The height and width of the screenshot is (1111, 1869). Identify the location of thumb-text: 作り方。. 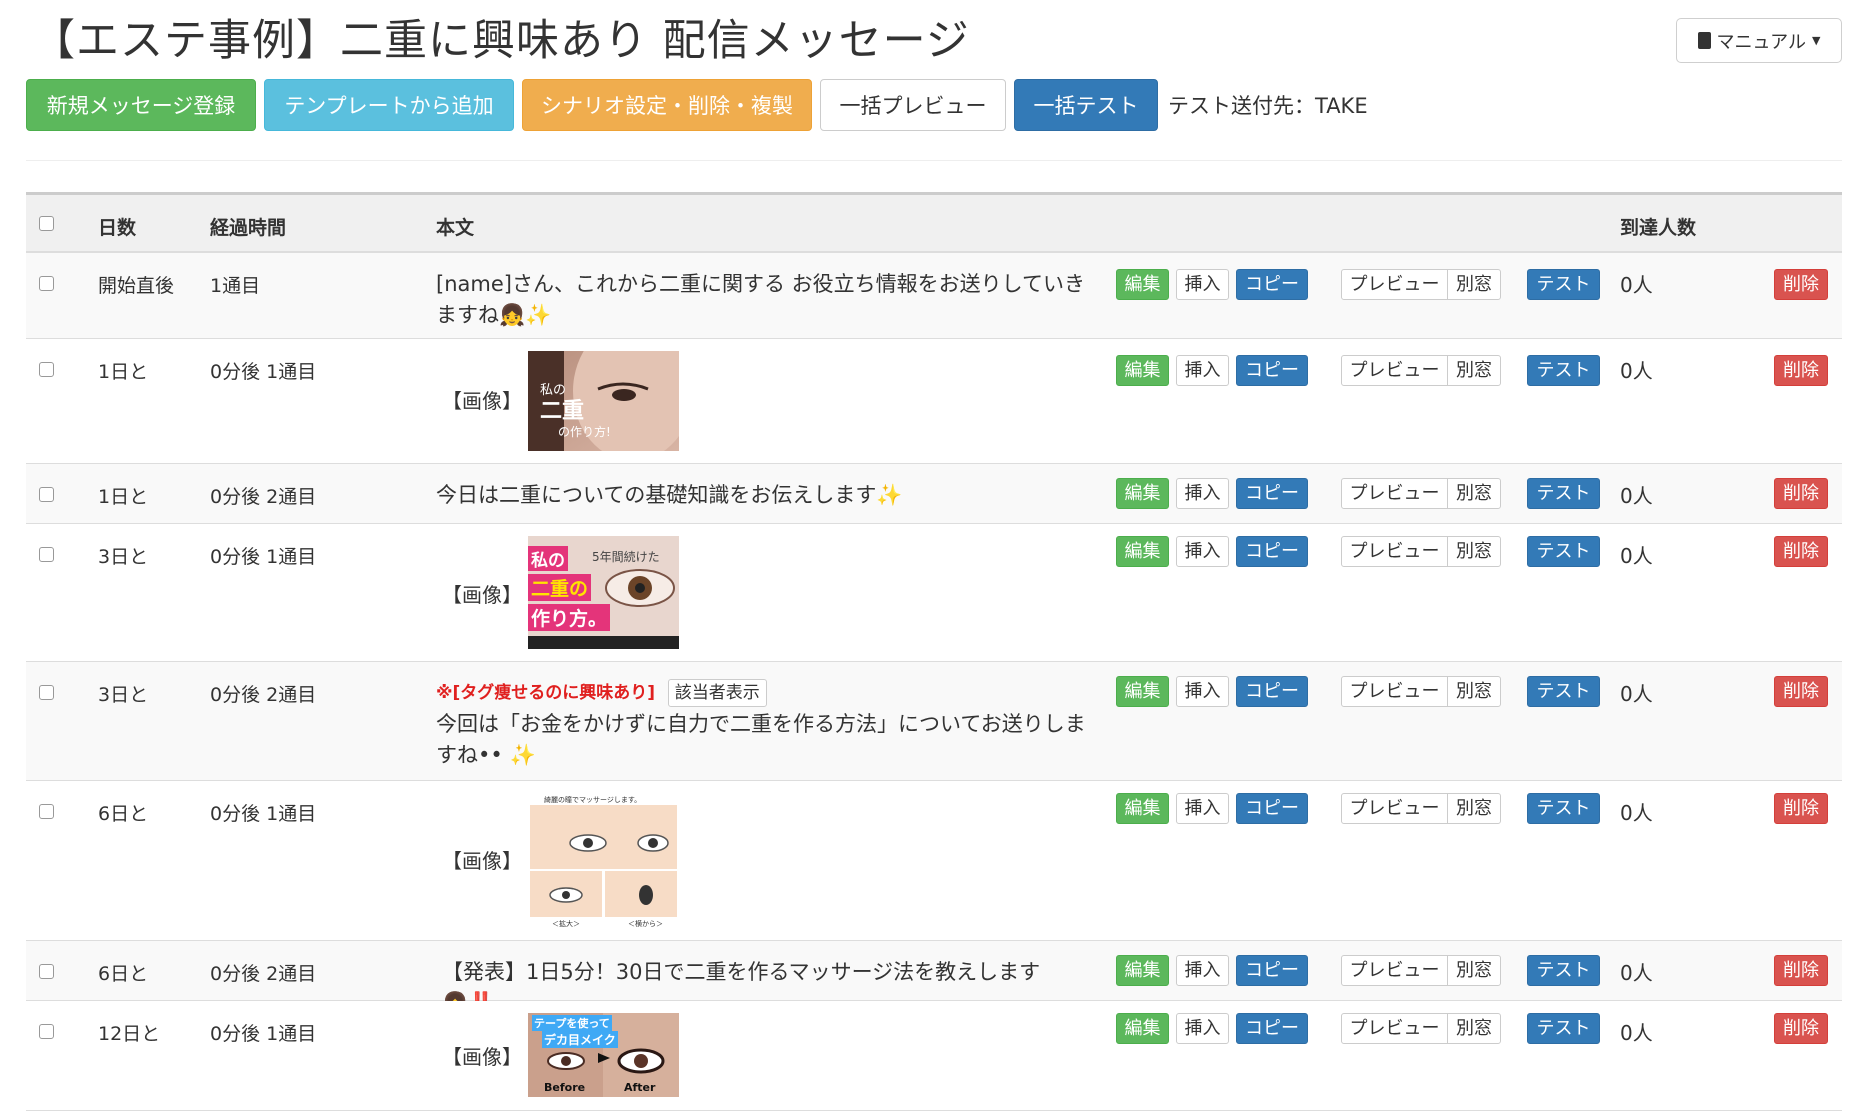
(569, 617).